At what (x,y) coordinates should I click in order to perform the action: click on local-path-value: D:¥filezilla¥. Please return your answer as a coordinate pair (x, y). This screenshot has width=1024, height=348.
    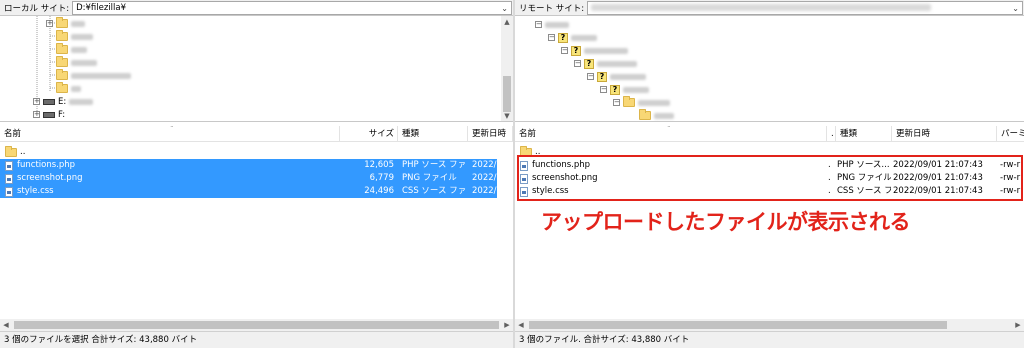
    Looking at the image, I should click on (101, 7).